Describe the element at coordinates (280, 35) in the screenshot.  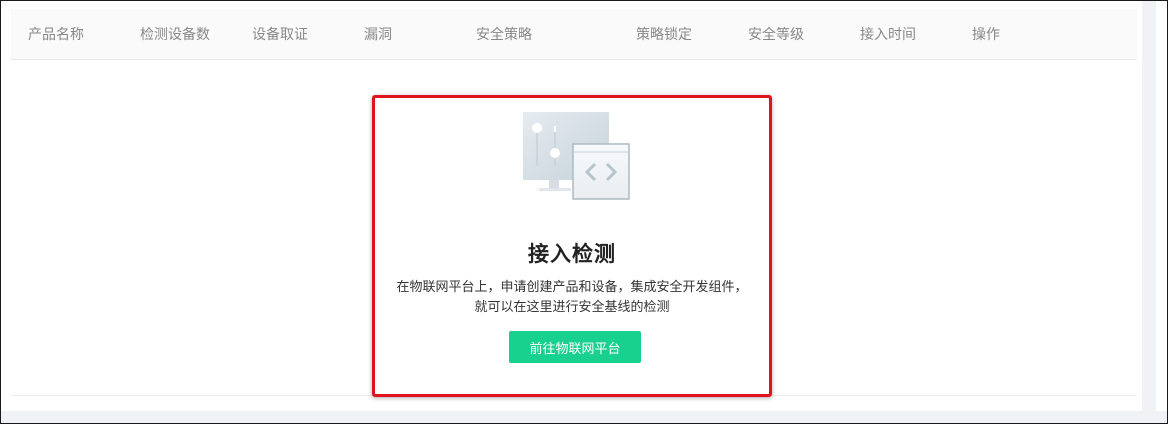
I see `column-header-device-evidence: 设备取证` at that location.